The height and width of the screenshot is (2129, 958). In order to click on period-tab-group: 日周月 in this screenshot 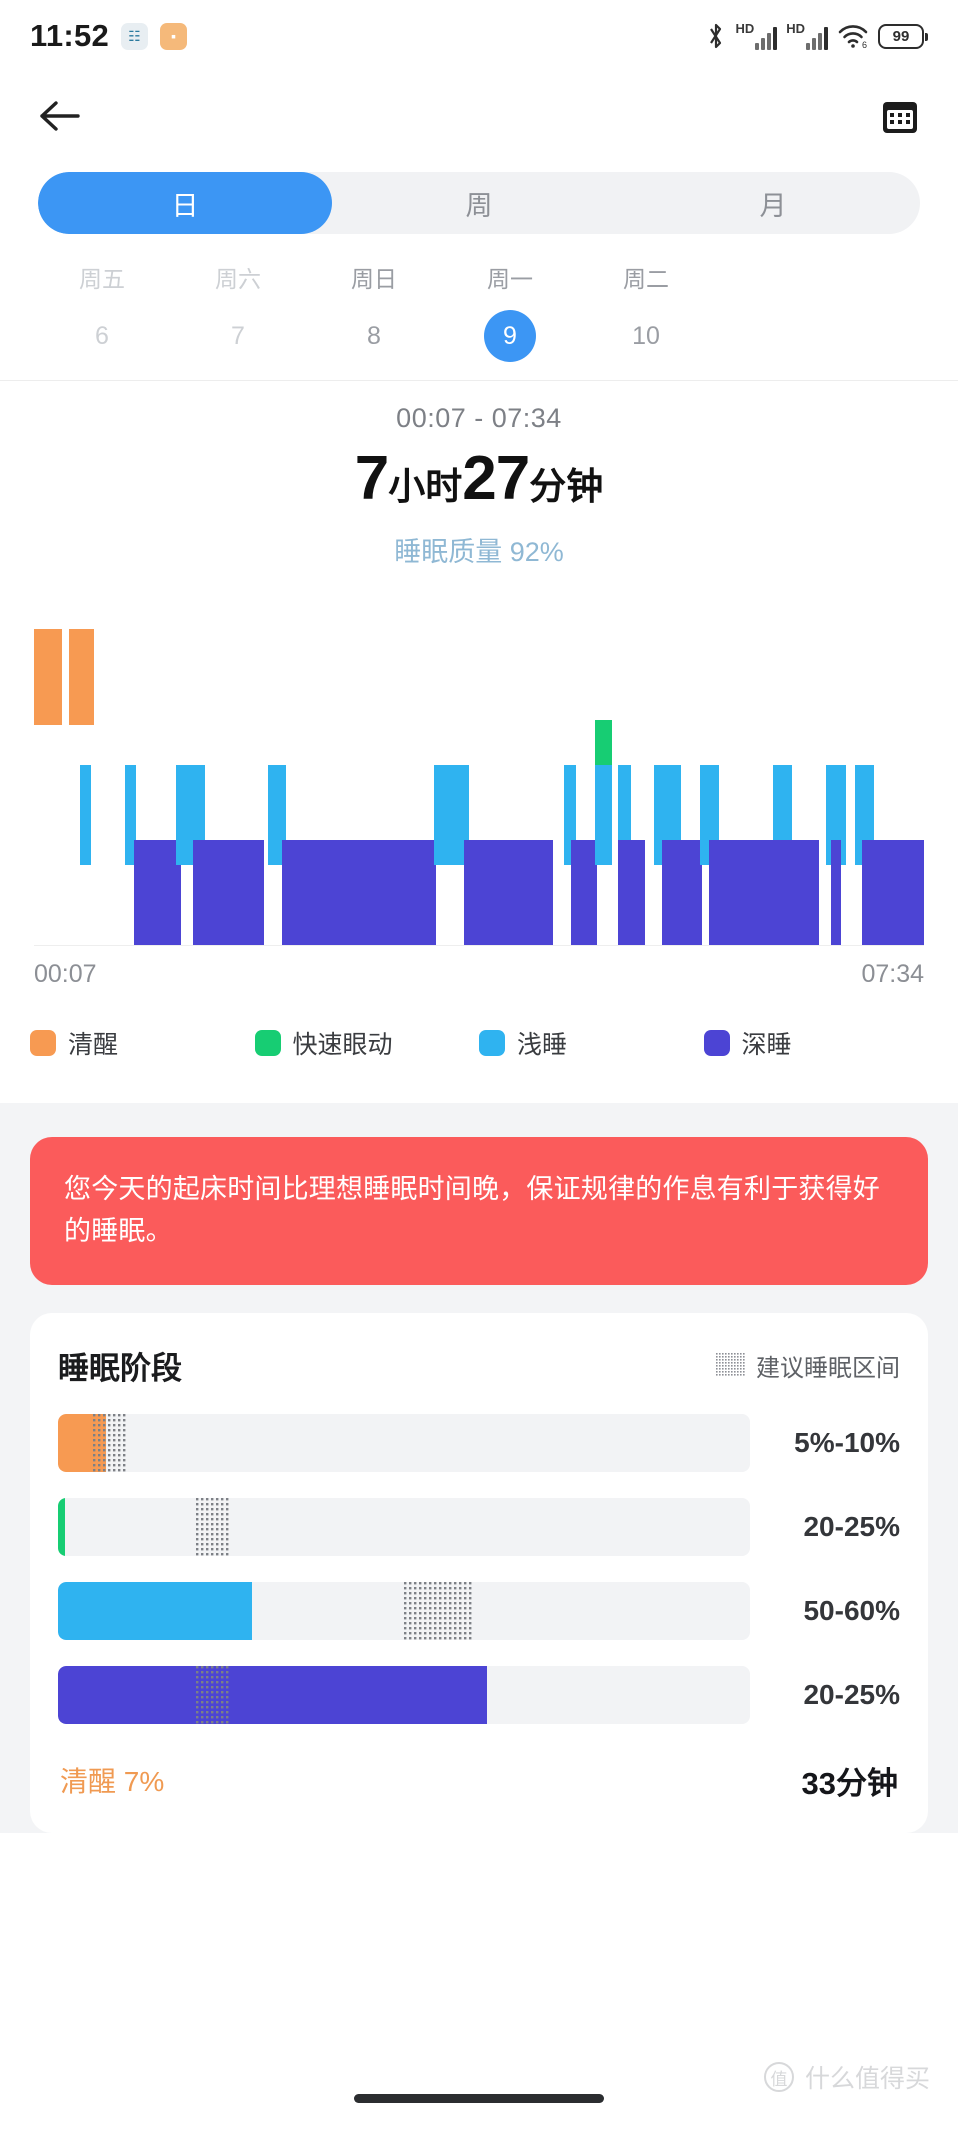, I will do `click(479, 203)`.